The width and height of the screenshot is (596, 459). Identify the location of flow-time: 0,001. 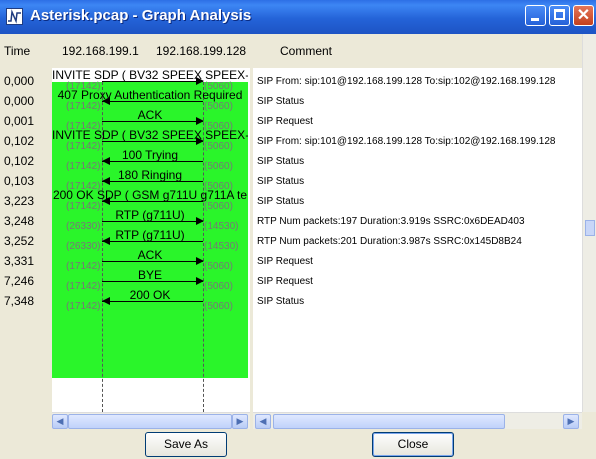
(19, 121).